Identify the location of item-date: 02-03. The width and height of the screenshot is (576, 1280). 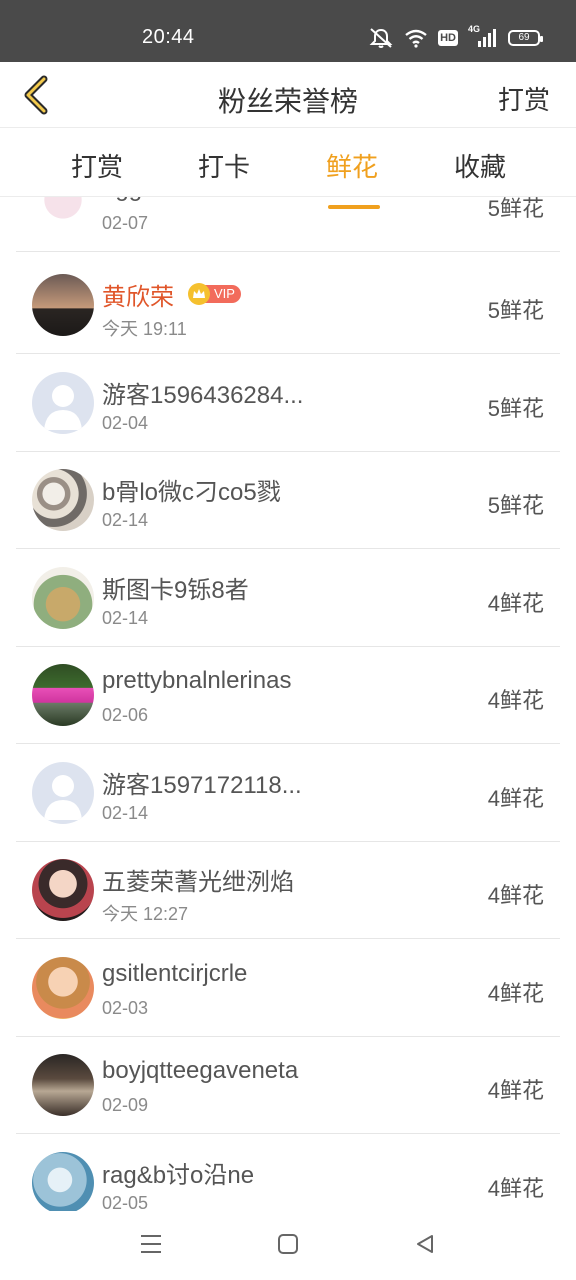
(125, 1008).